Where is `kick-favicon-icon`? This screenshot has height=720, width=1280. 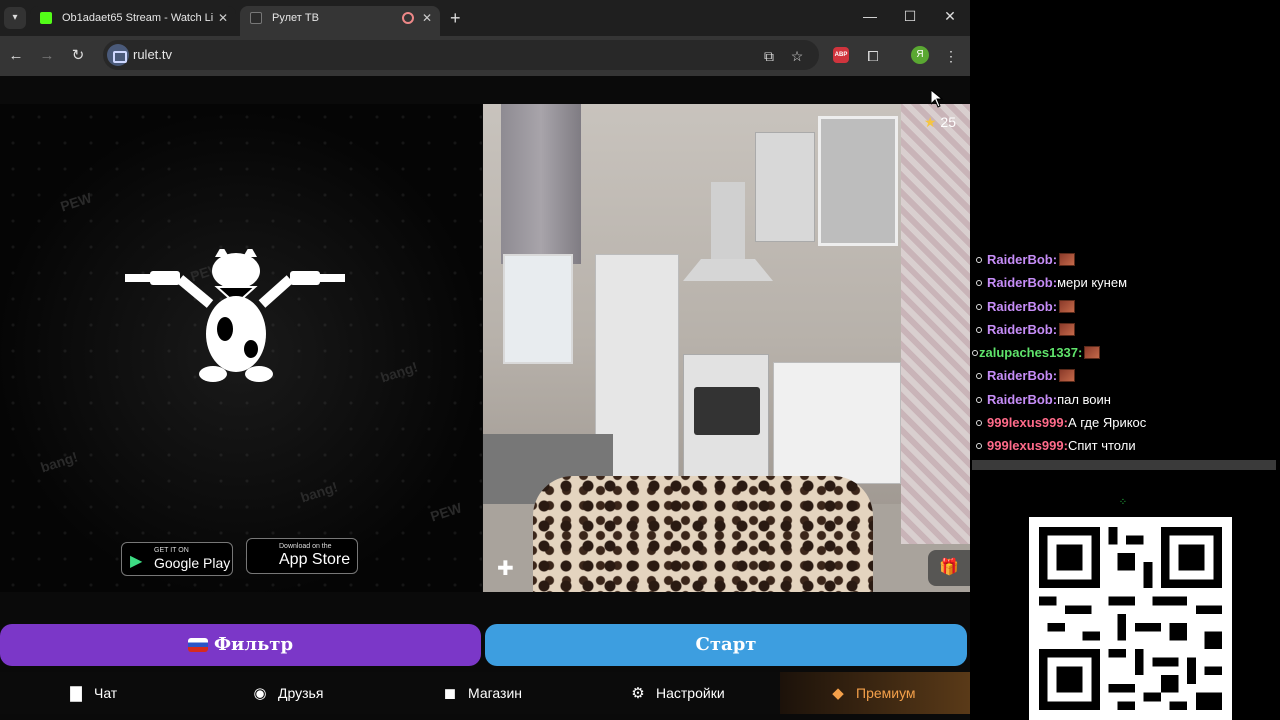 kick-favicon-icon is located at coordinates (46, 18).